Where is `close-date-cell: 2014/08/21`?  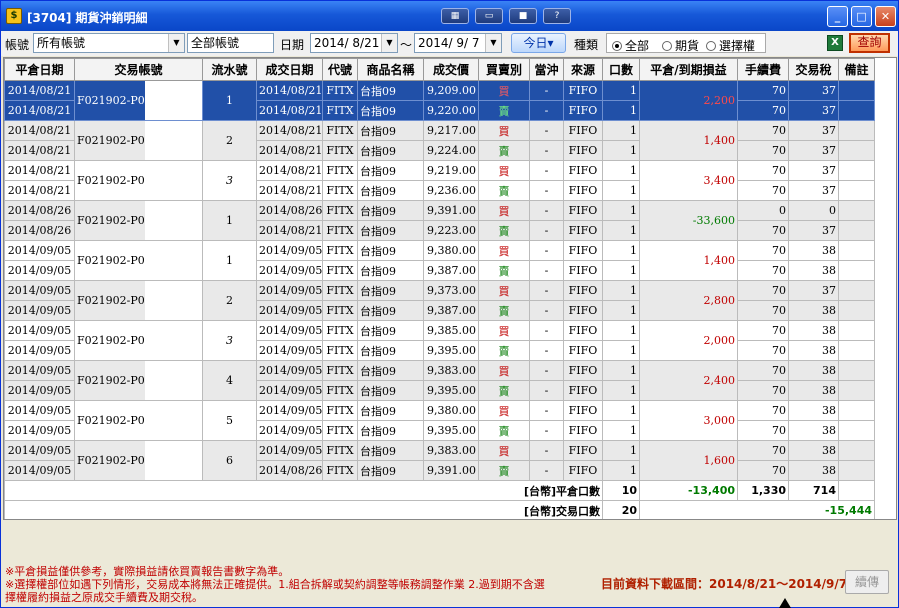
close-date-cell: 2014/08/21 is located at coordinates (39, 90).